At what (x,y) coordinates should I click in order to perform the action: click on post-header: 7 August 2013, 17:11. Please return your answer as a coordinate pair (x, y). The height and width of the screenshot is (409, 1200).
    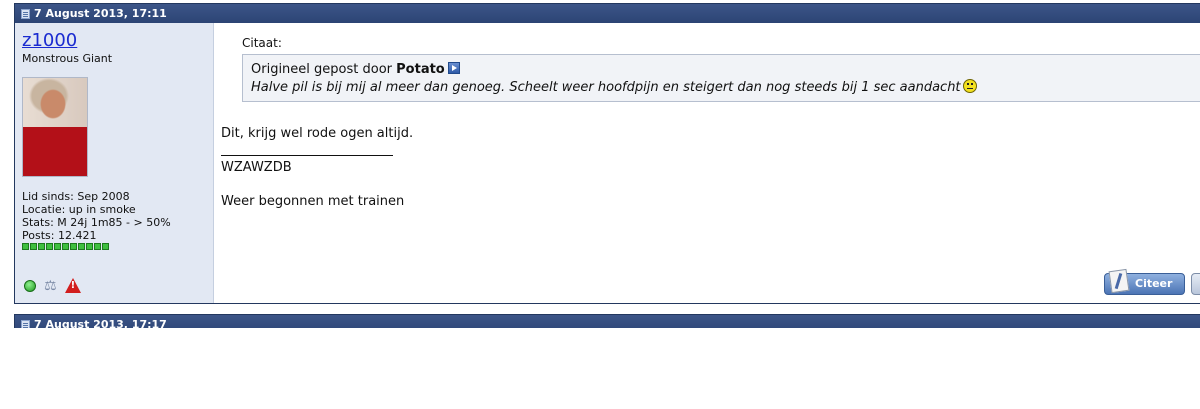
    Looking at the image, I should click on (607, 13).